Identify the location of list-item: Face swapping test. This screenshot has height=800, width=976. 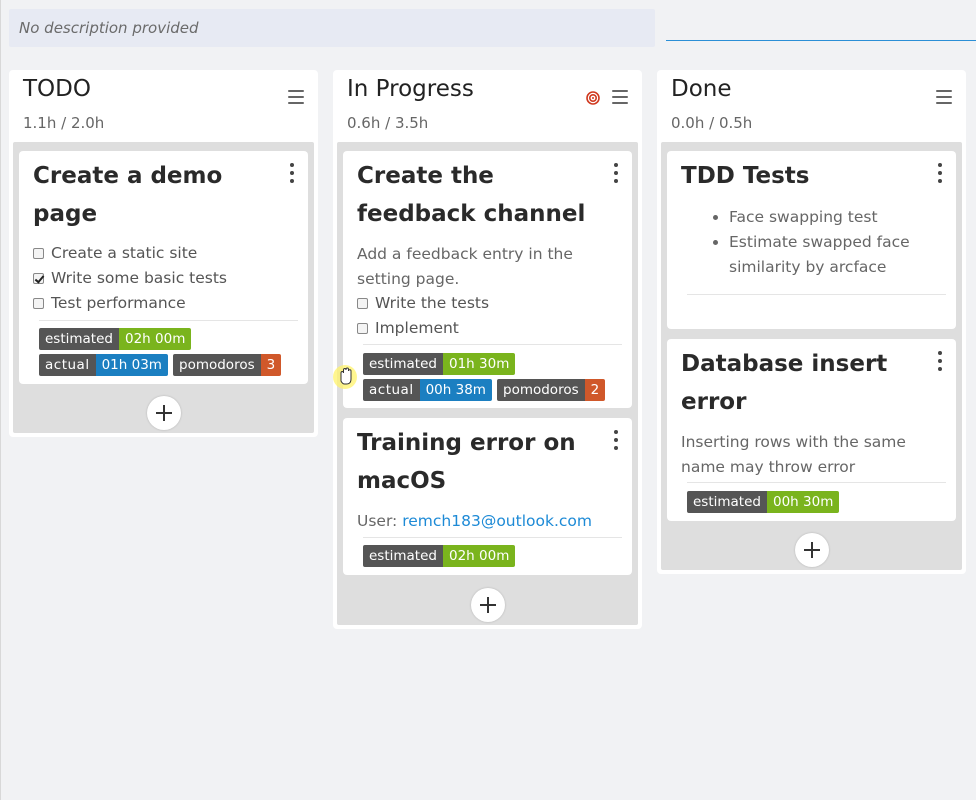
(837, 217).